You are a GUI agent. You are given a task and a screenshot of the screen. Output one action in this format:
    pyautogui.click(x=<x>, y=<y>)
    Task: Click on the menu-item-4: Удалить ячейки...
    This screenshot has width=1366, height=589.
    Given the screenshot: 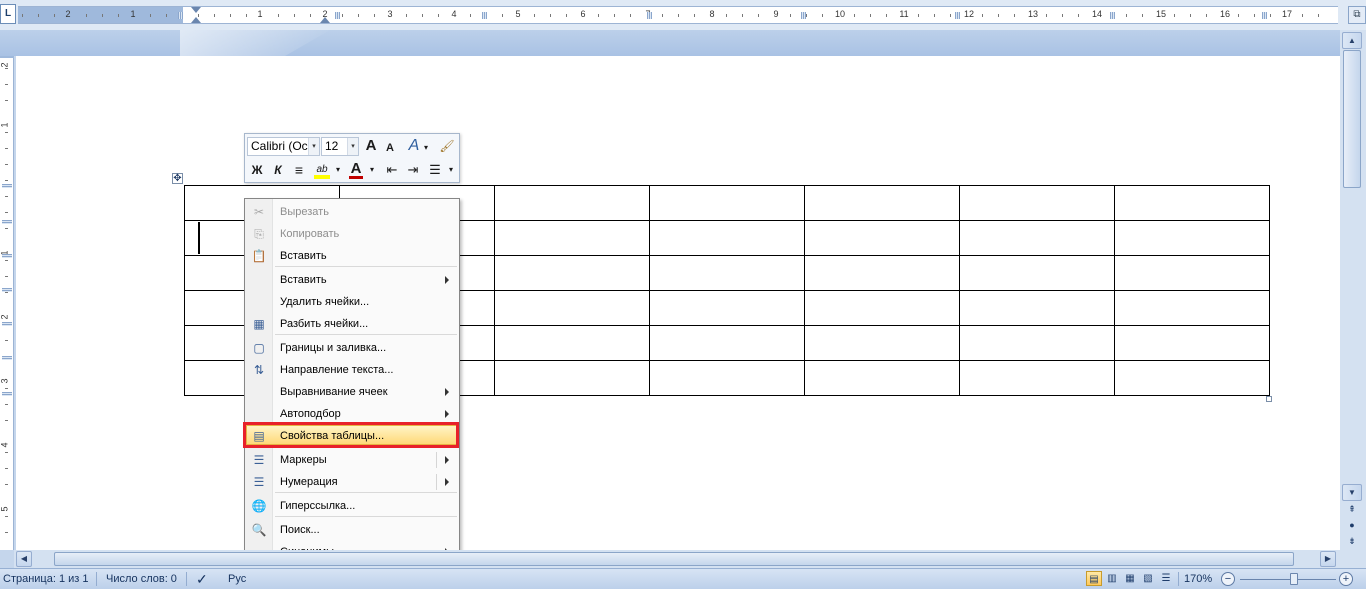 What is the action you would take?
    pyautogui.click(x=352, y=302)
    